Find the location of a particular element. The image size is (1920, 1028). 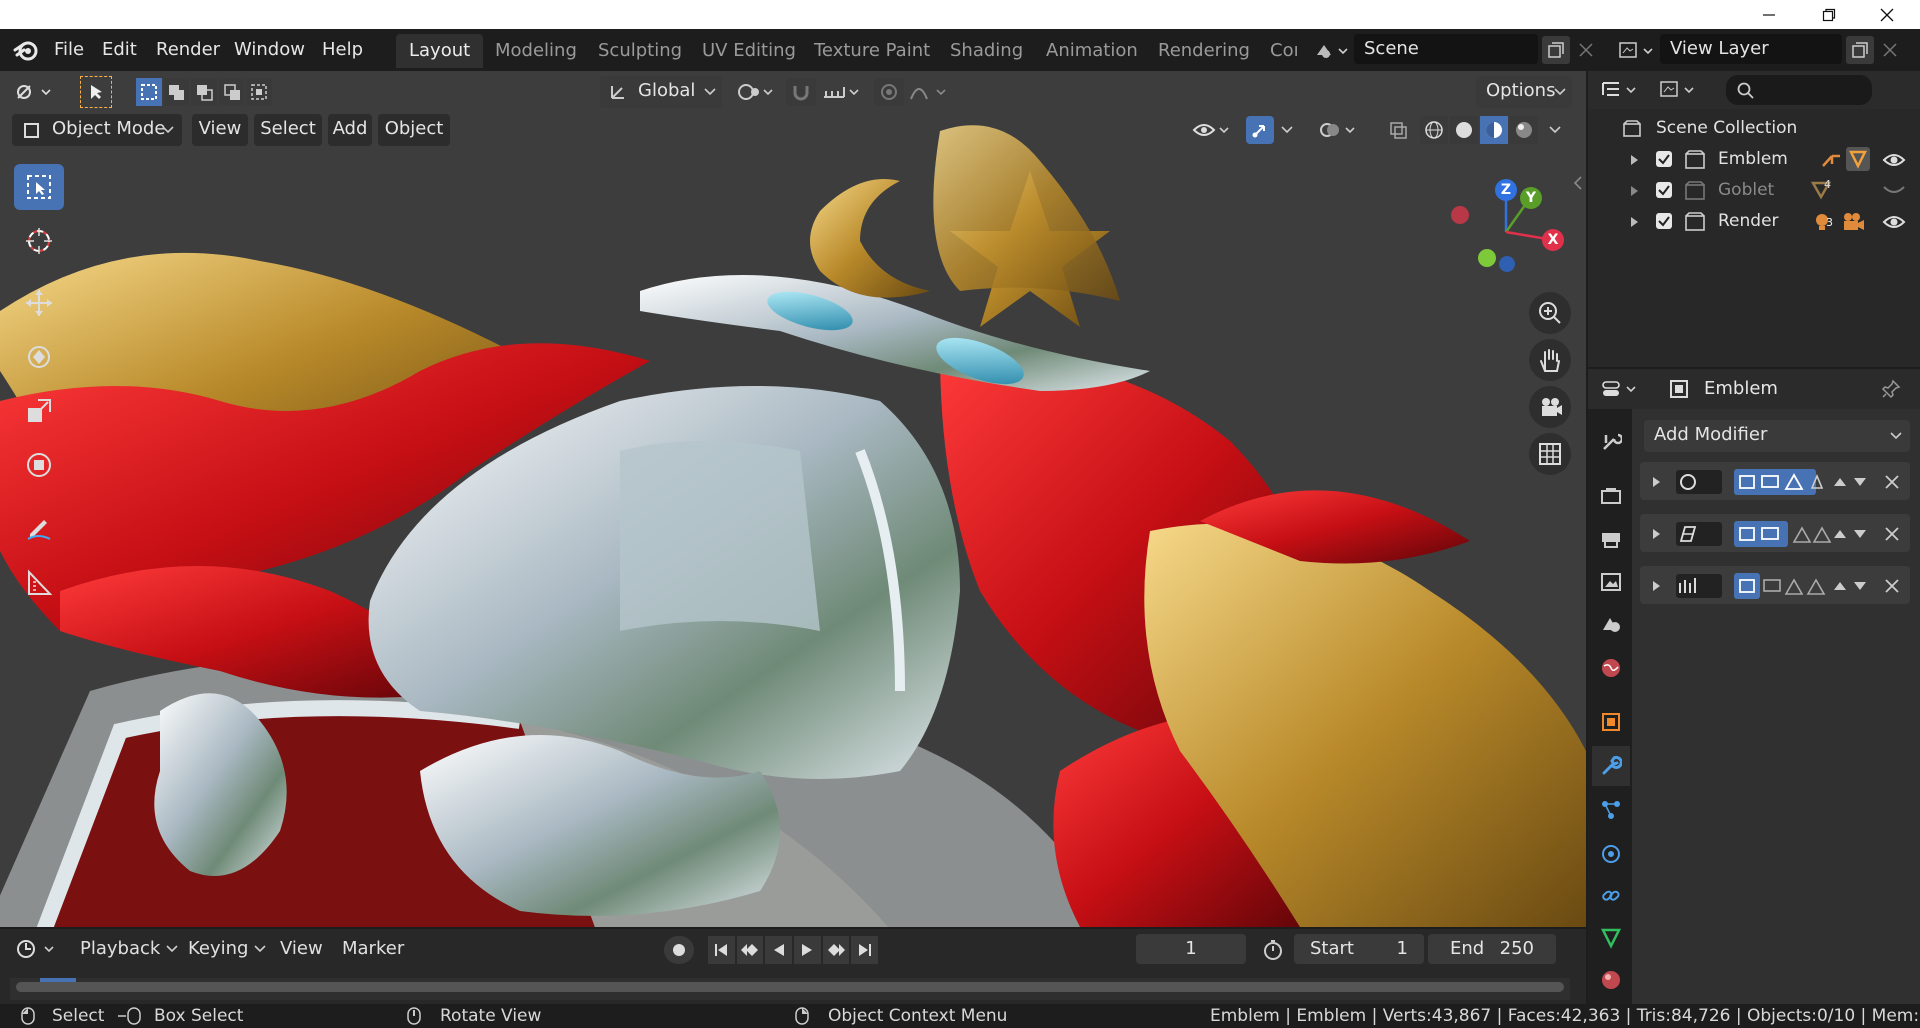

camera-view-button is located at coordinates (1550, 407).